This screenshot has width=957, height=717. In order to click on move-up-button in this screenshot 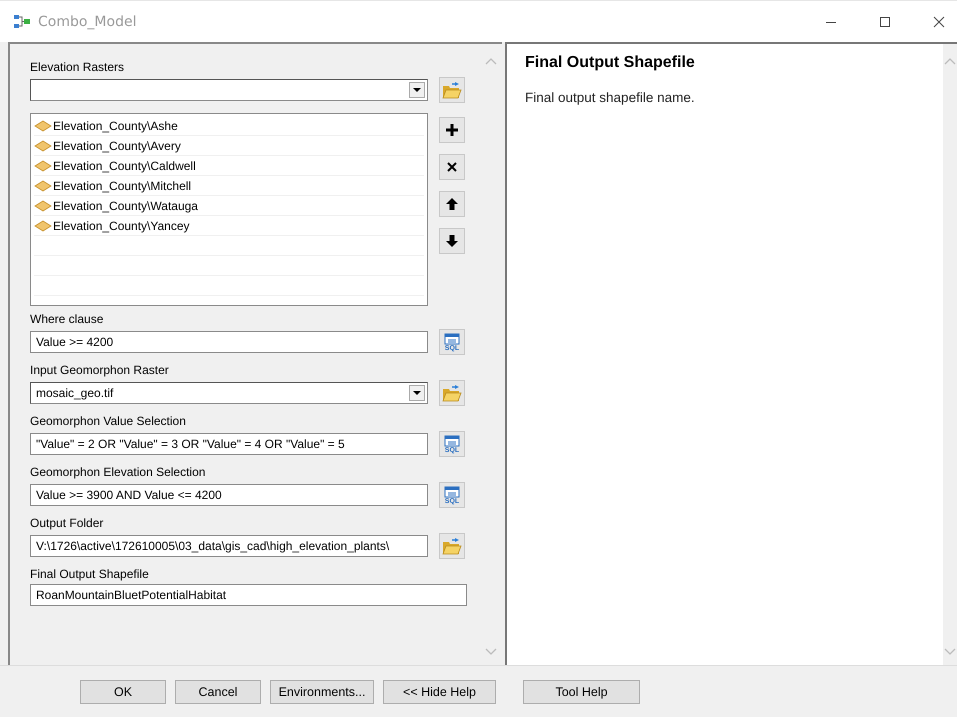, I will do `click(452, 204)`.